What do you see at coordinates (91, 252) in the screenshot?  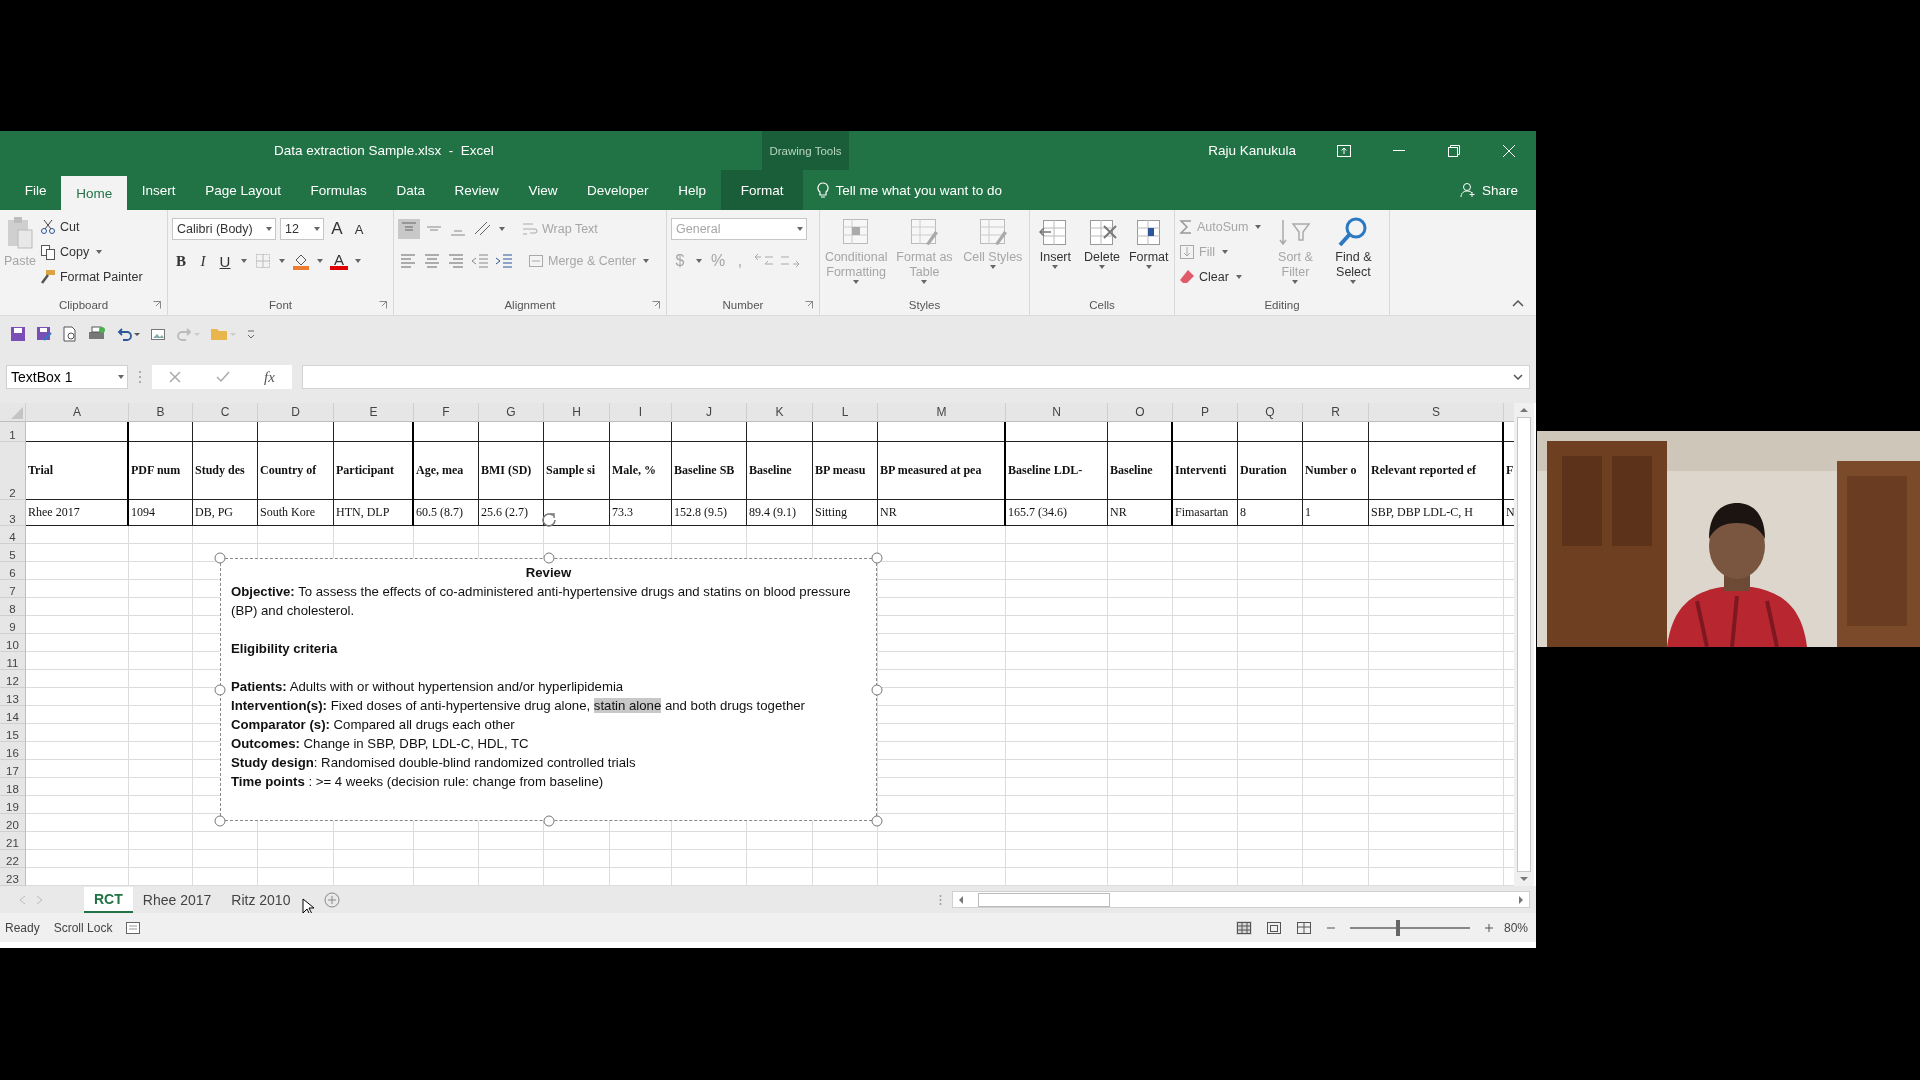 I see `copy-button: Copy` at bounding box center [91, 252].